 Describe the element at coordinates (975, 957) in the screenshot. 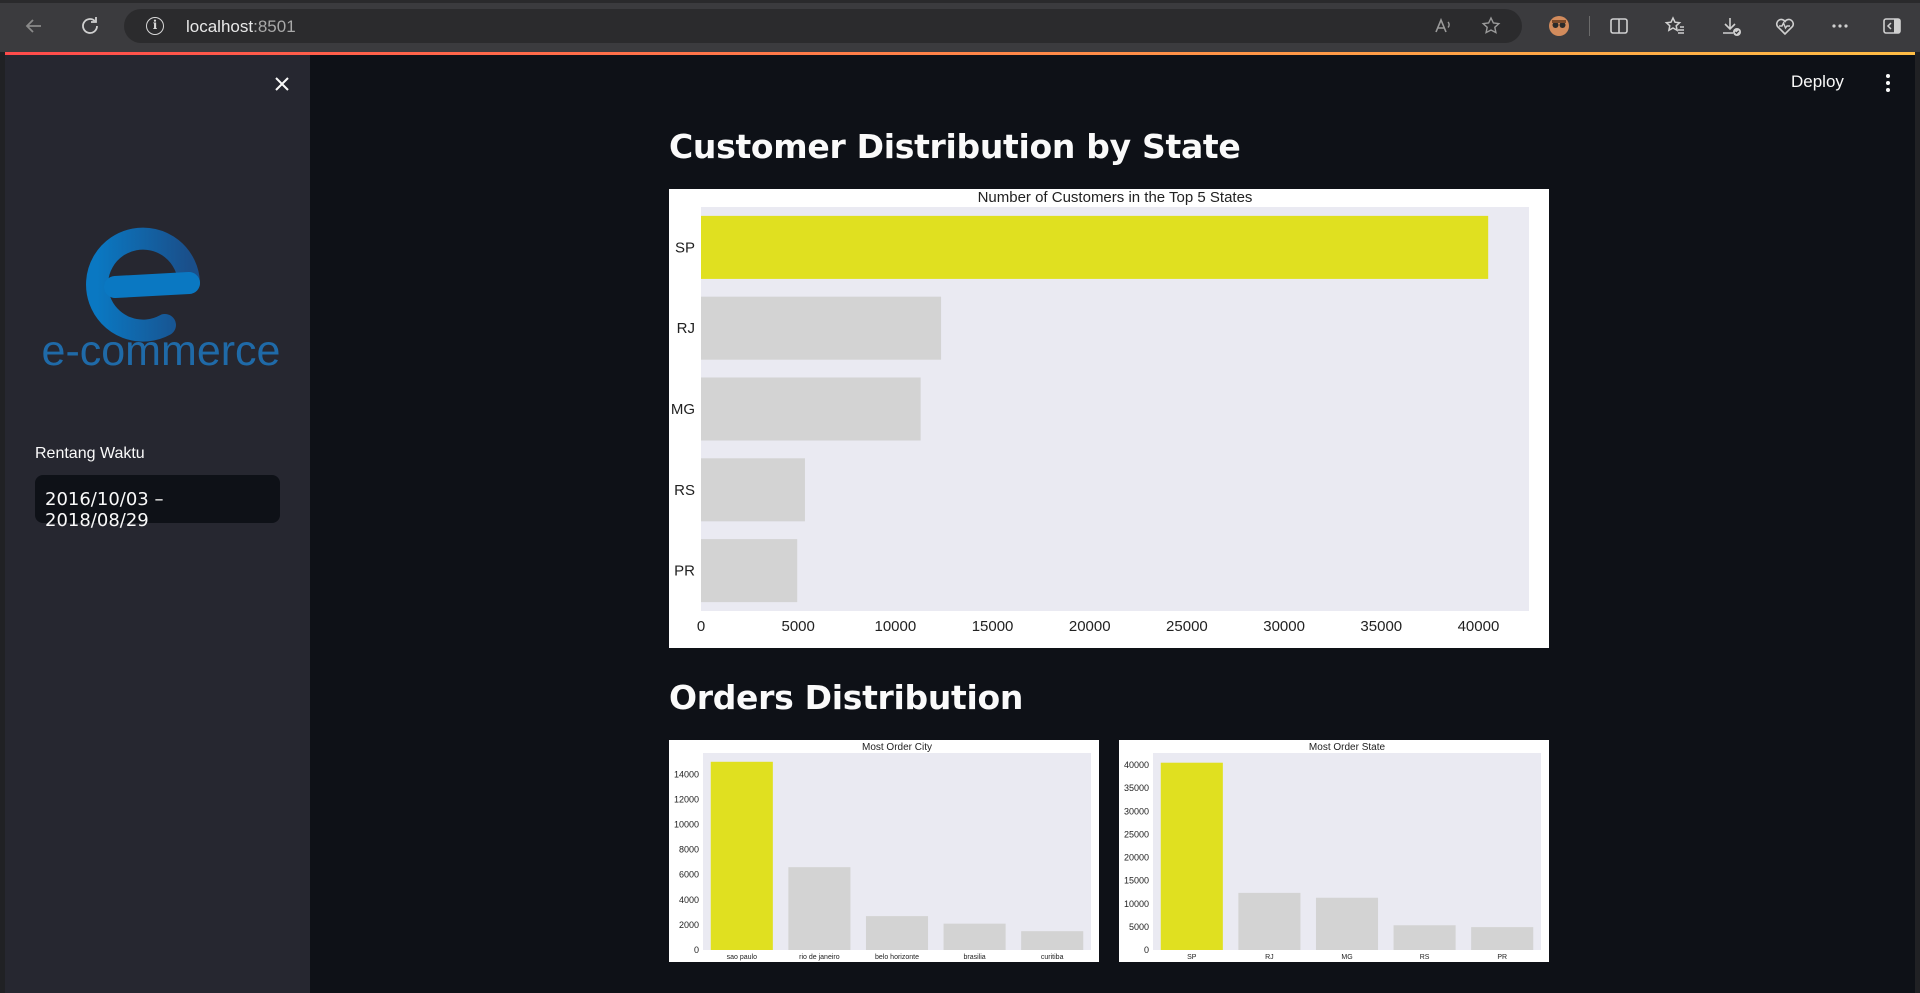

I see `x-tick-label: brasilia` at that location.